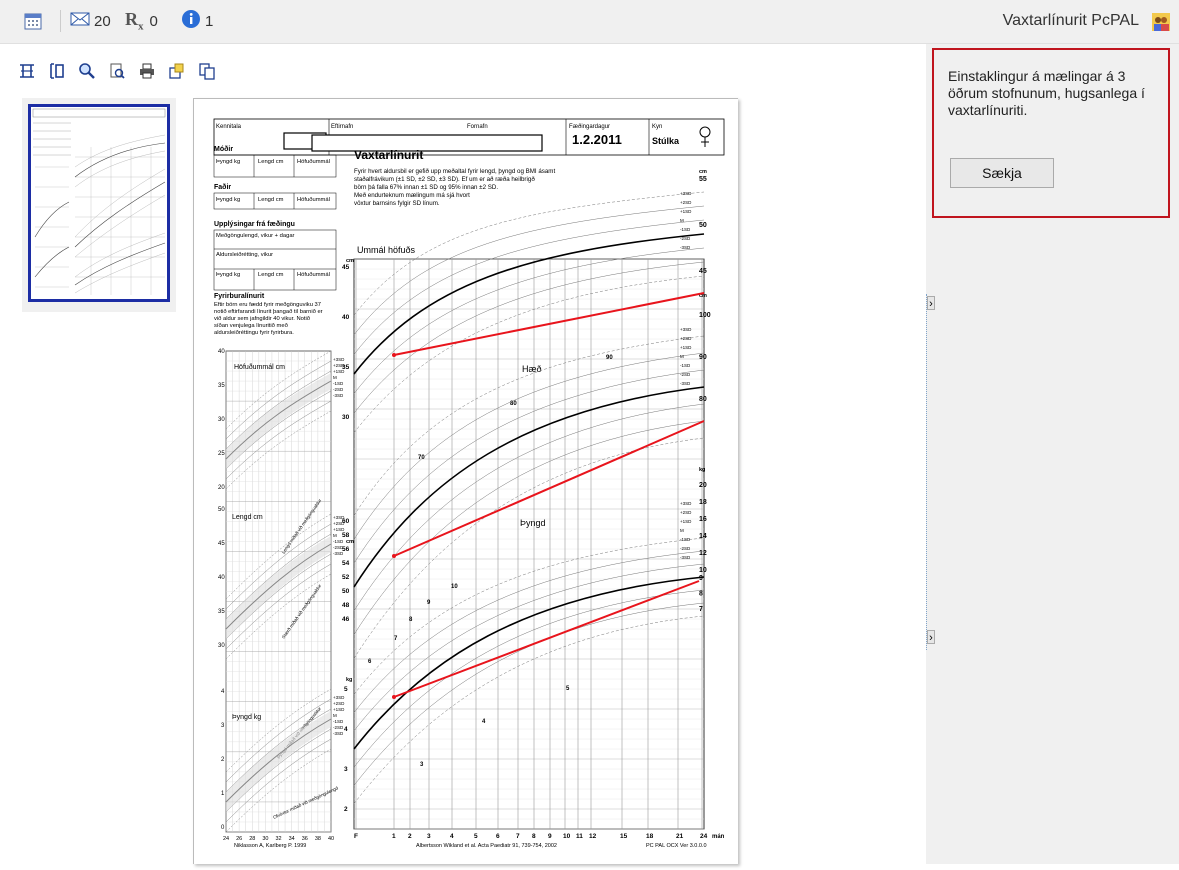 This screenshot has width=1179, height=870. I want to click on export-icon, so click(177, 71).